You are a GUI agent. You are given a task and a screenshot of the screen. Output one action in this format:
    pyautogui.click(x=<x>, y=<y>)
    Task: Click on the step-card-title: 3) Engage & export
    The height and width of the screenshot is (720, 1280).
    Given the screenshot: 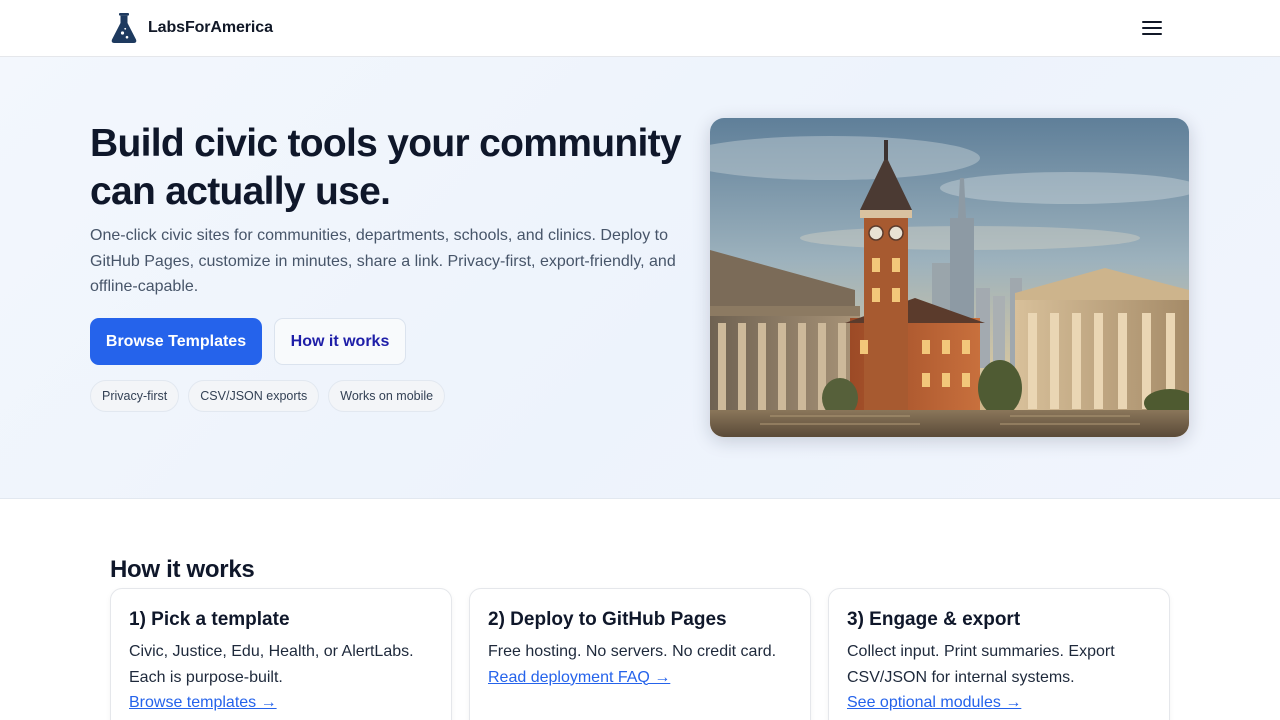 What is the action you would take?
    pyautogui.click(x=934, y=619)
    